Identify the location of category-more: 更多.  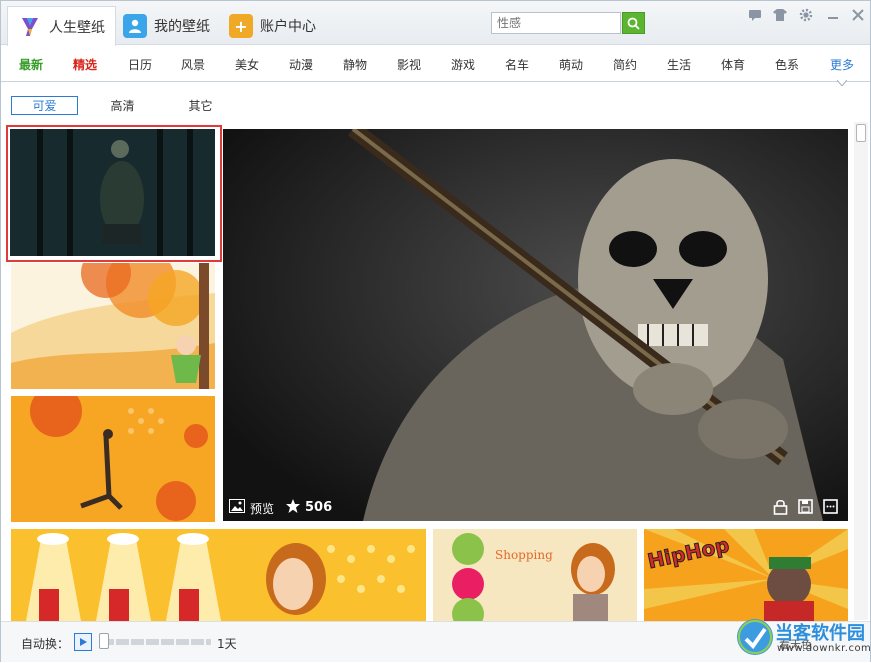
(842, 64).